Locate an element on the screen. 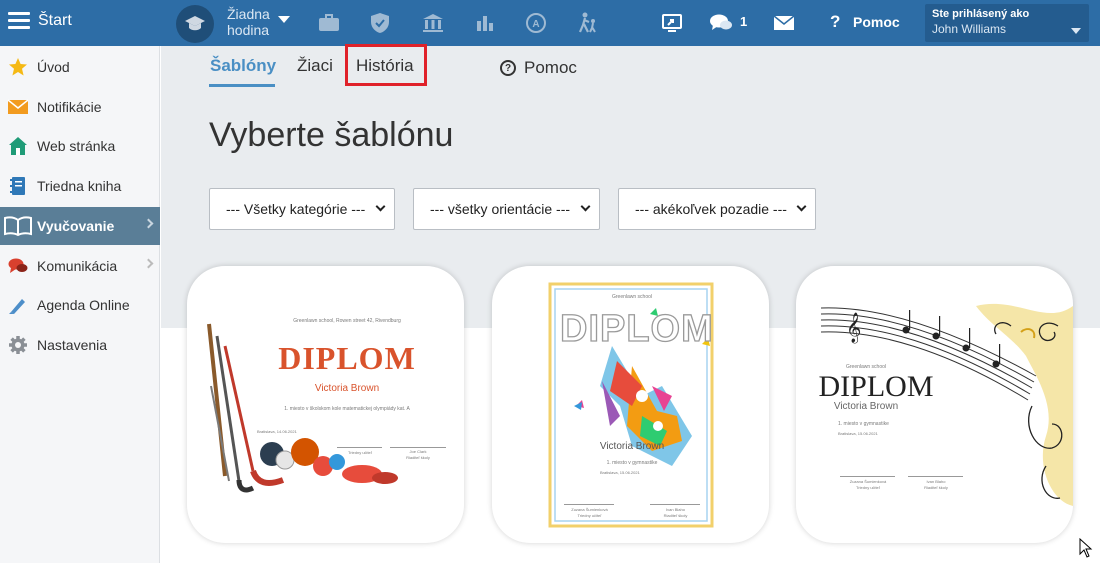  start-link: Štart is located at coordinates (55, 21).